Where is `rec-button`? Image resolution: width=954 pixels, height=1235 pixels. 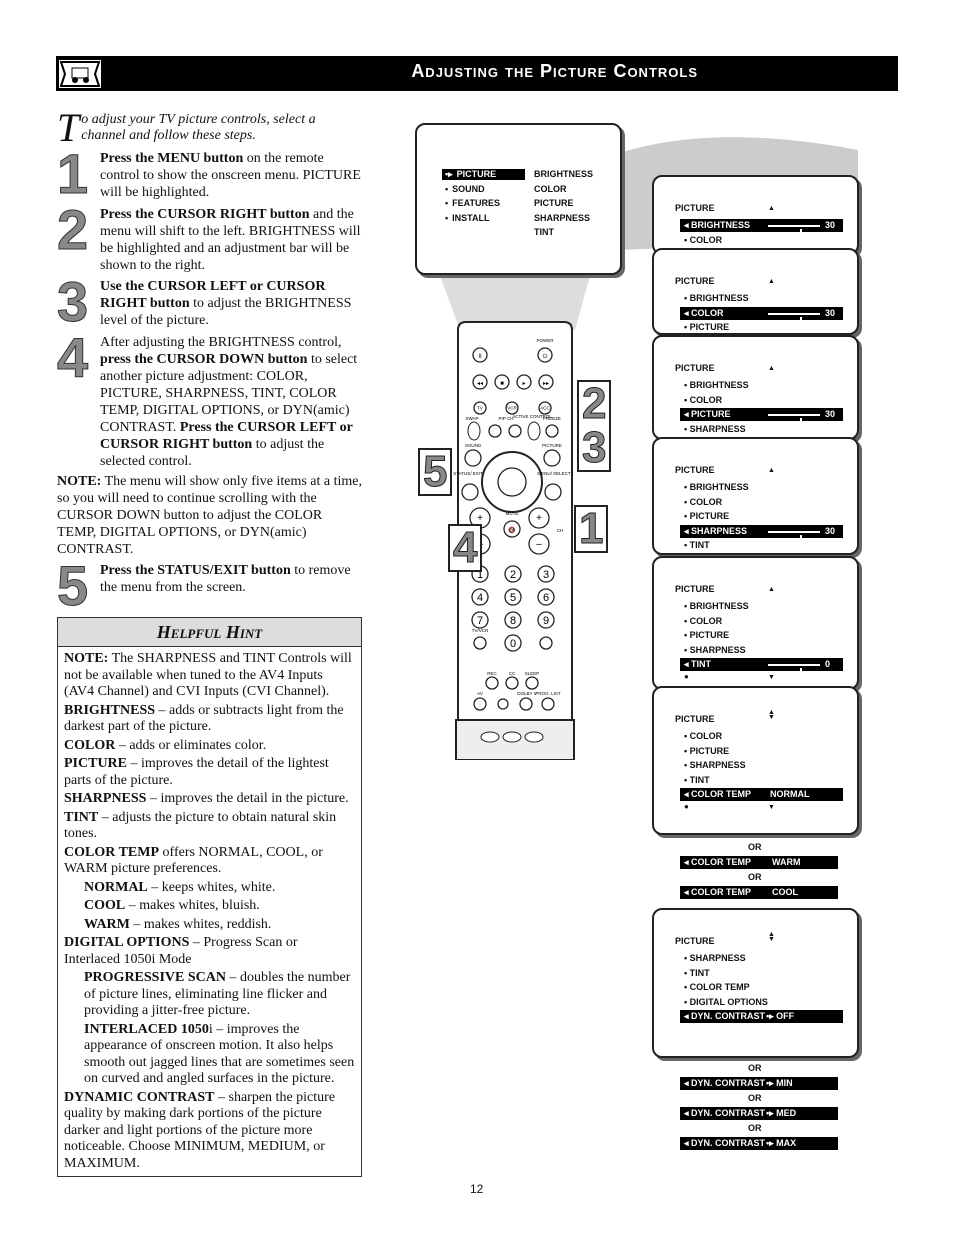
rec-button is located at coordinates (492, 683).